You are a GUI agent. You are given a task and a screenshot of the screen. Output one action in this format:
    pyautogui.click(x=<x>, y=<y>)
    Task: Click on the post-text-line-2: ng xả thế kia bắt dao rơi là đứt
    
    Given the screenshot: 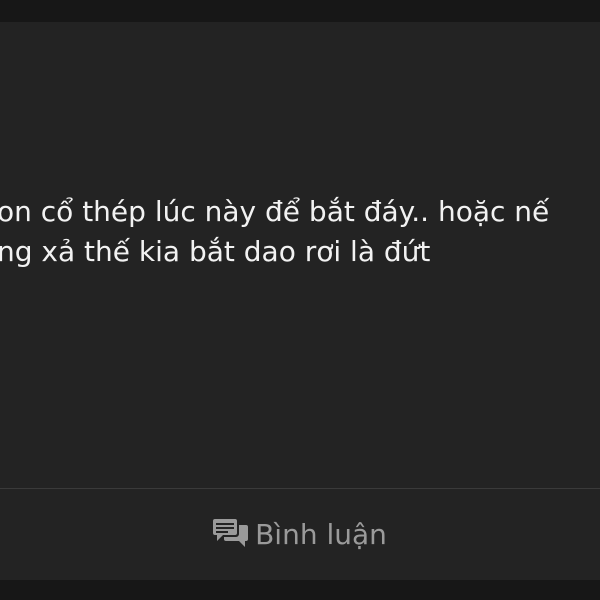 What is the action you would take?
    pyautogui.click(x=215, y=251)
    